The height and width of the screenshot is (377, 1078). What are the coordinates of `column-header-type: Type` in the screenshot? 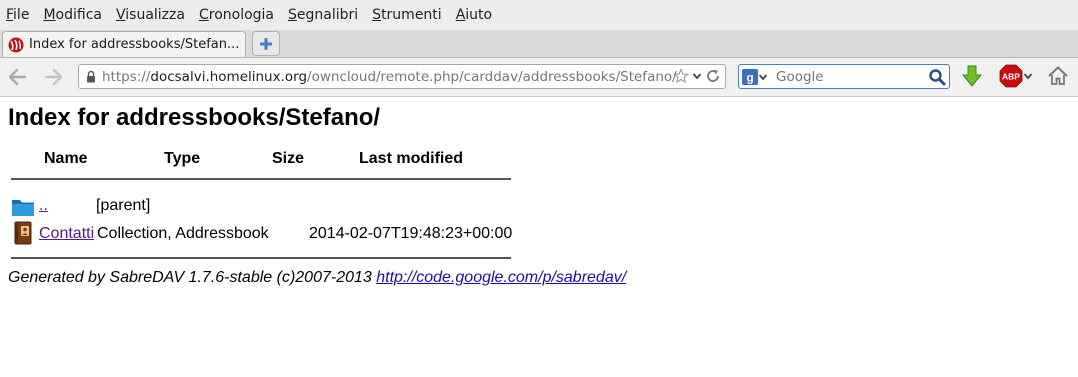 It's located at (182, 158).